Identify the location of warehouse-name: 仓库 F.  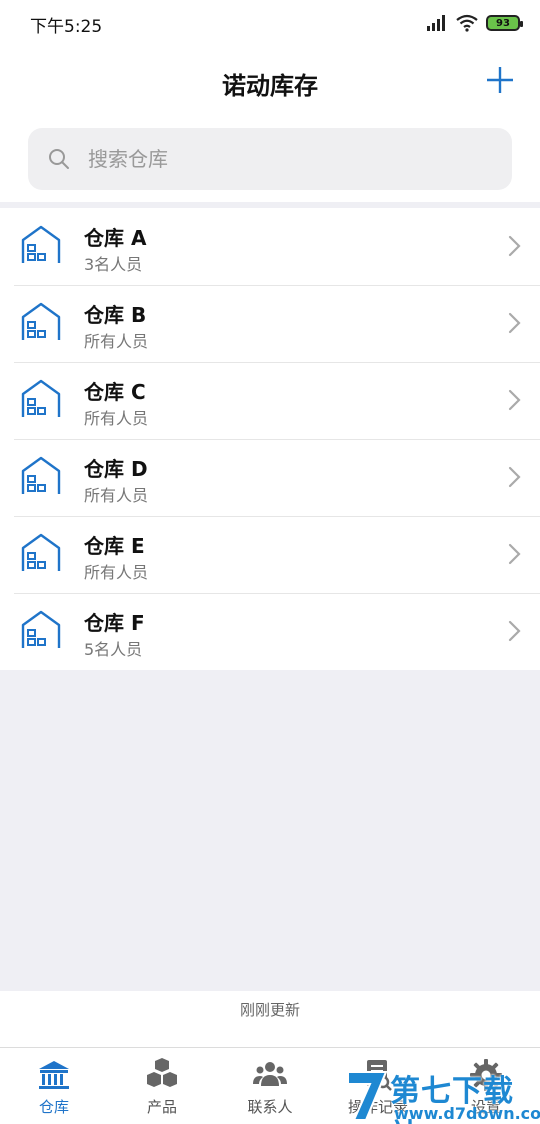
(114, 623).